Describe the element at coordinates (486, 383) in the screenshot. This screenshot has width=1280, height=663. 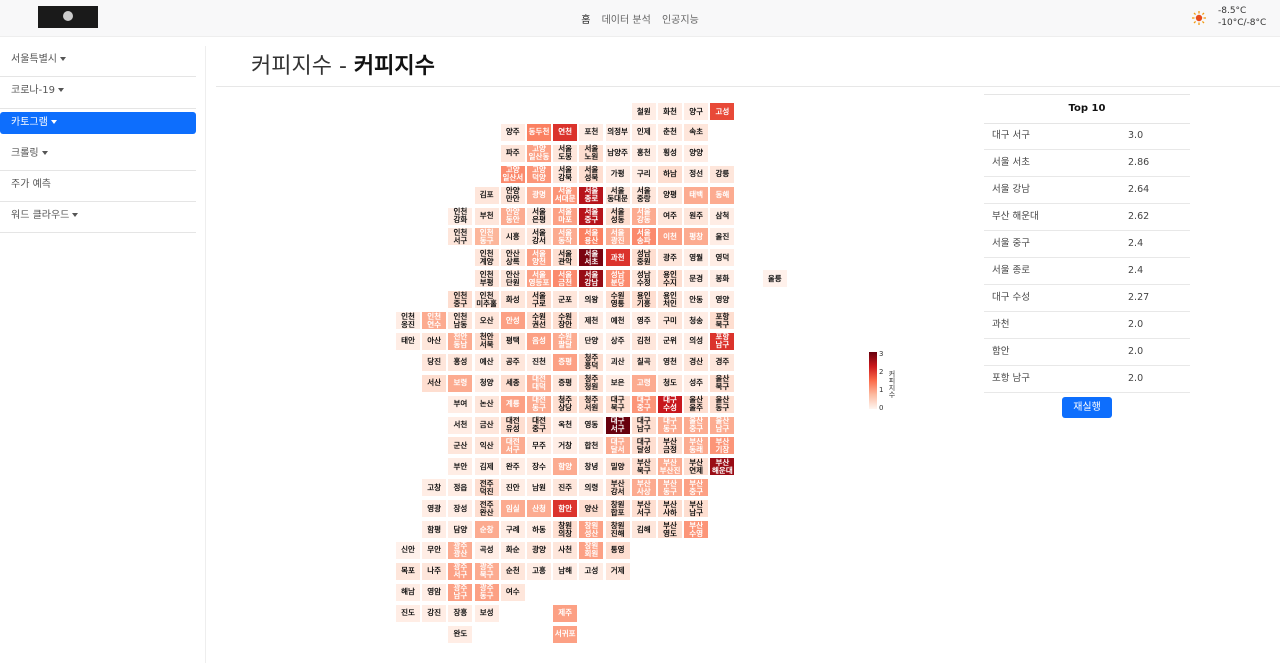
I see `cartogram-cell: 청양` at that location.